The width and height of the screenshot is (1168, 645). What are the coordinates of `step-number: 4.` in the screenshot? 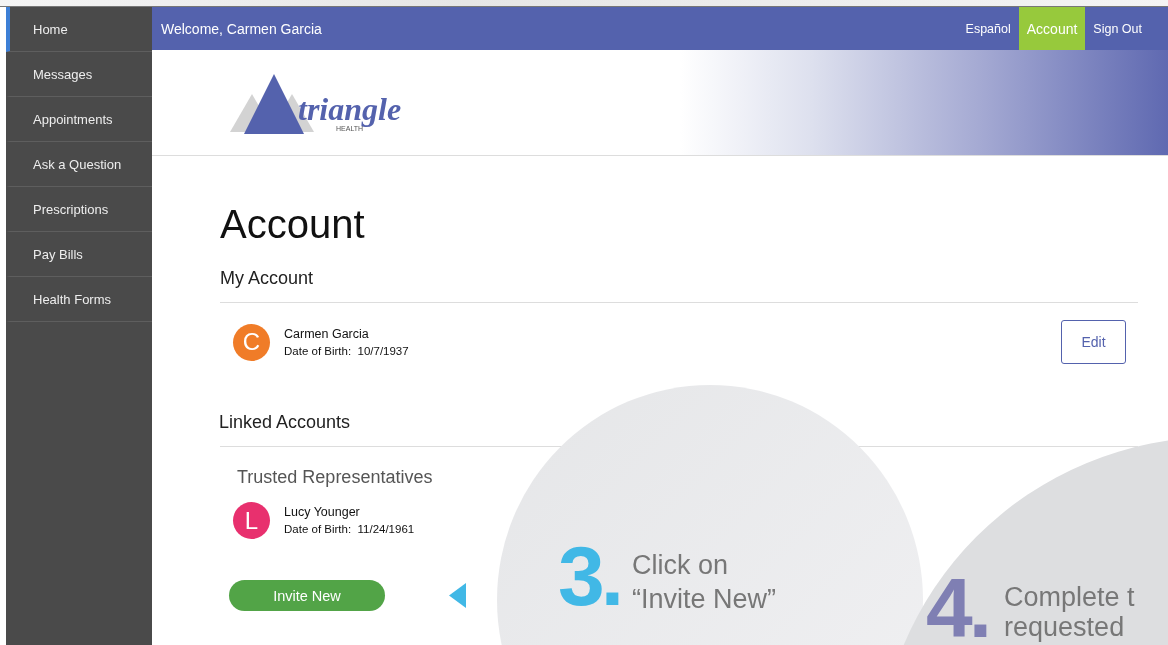 It's located at (957, 605).